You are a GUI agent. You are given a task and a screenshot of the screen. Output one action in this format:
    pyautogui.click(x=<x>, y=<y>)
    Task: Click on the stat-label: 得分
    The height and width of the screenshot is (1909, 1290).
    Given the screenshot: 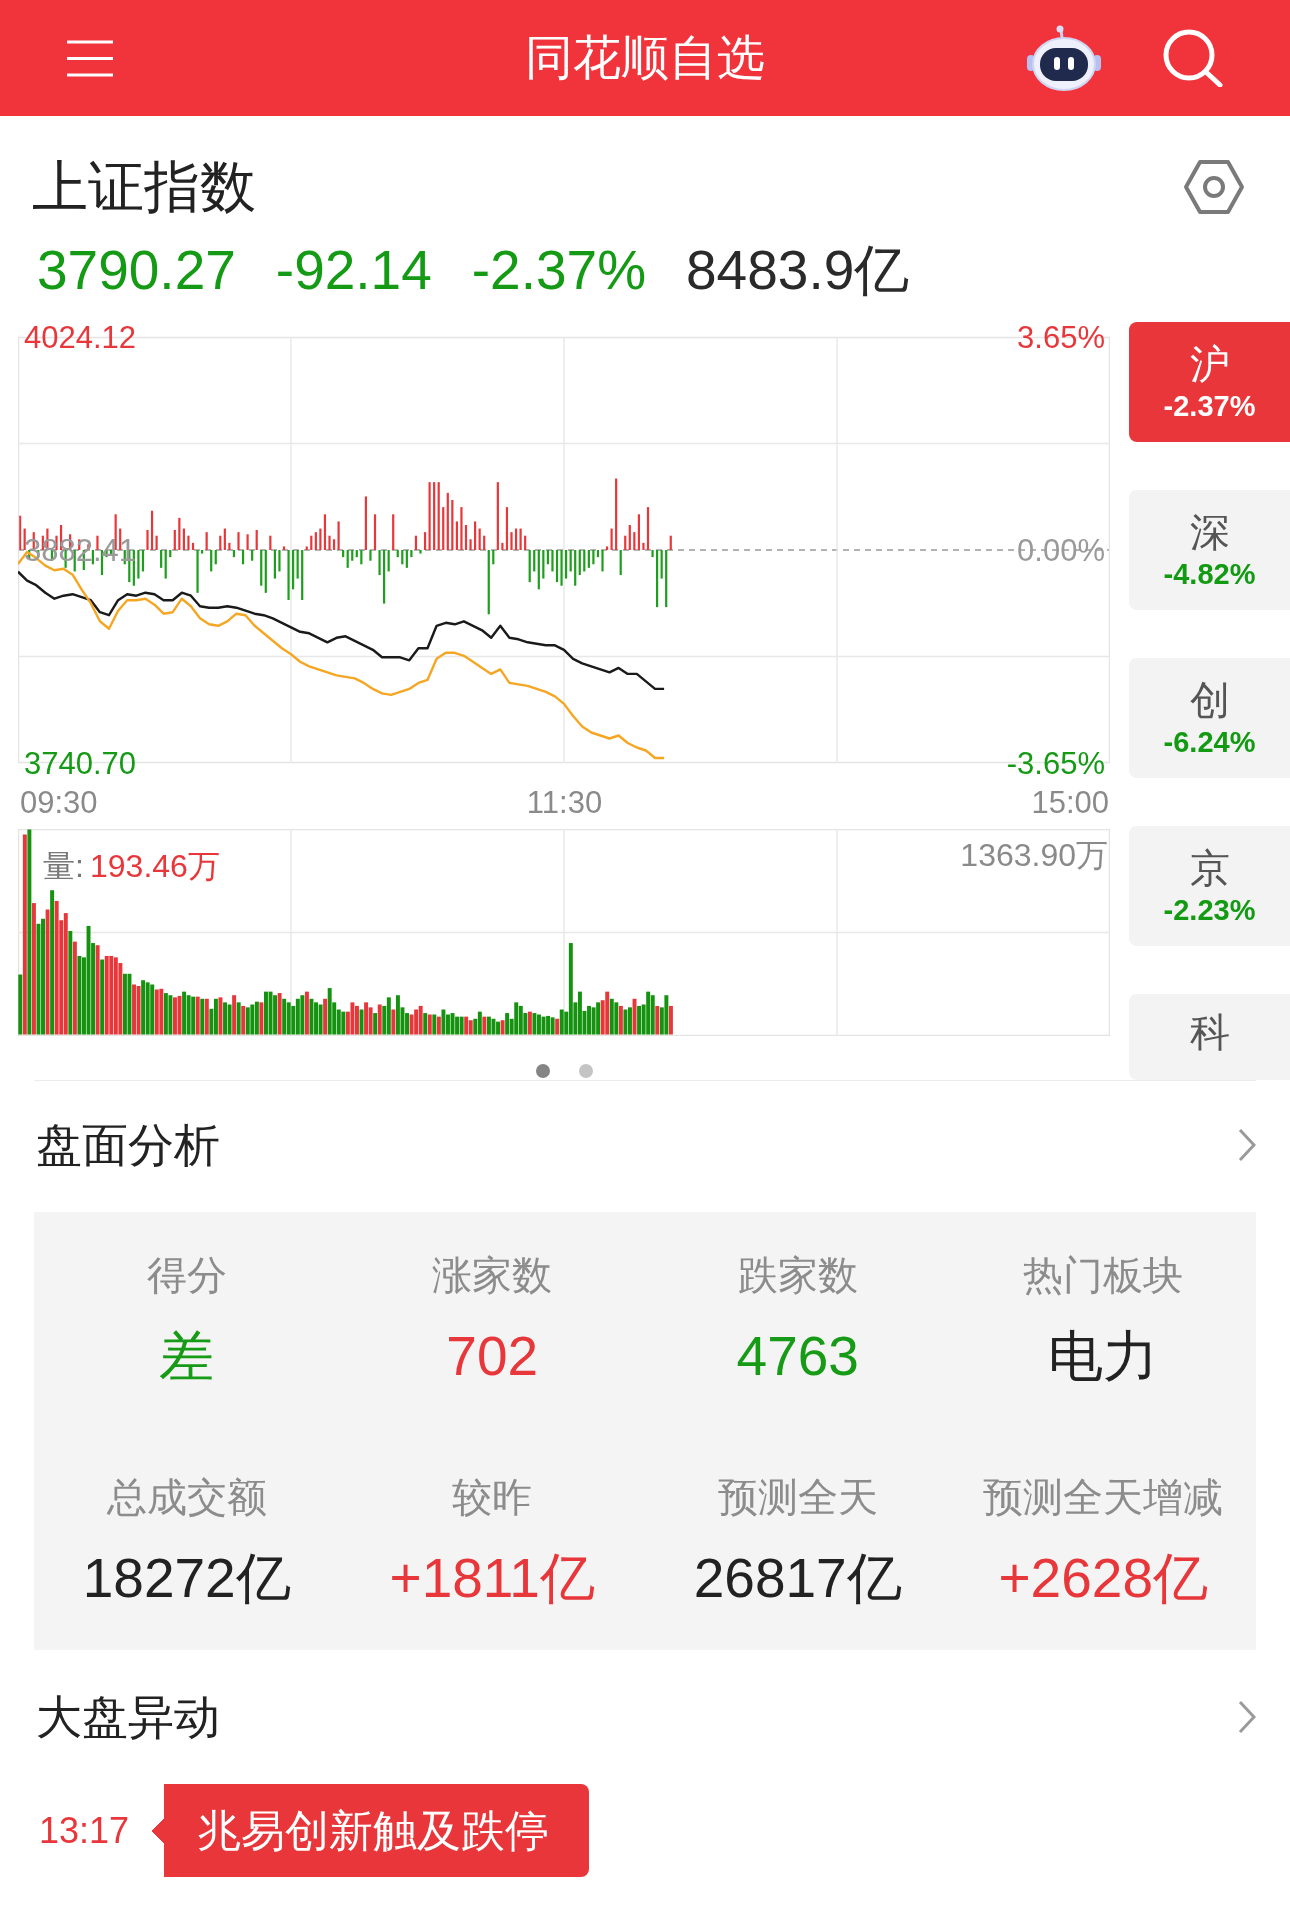 What is the action you would take?
    pyautogui.click(x=186, y=1275)
    